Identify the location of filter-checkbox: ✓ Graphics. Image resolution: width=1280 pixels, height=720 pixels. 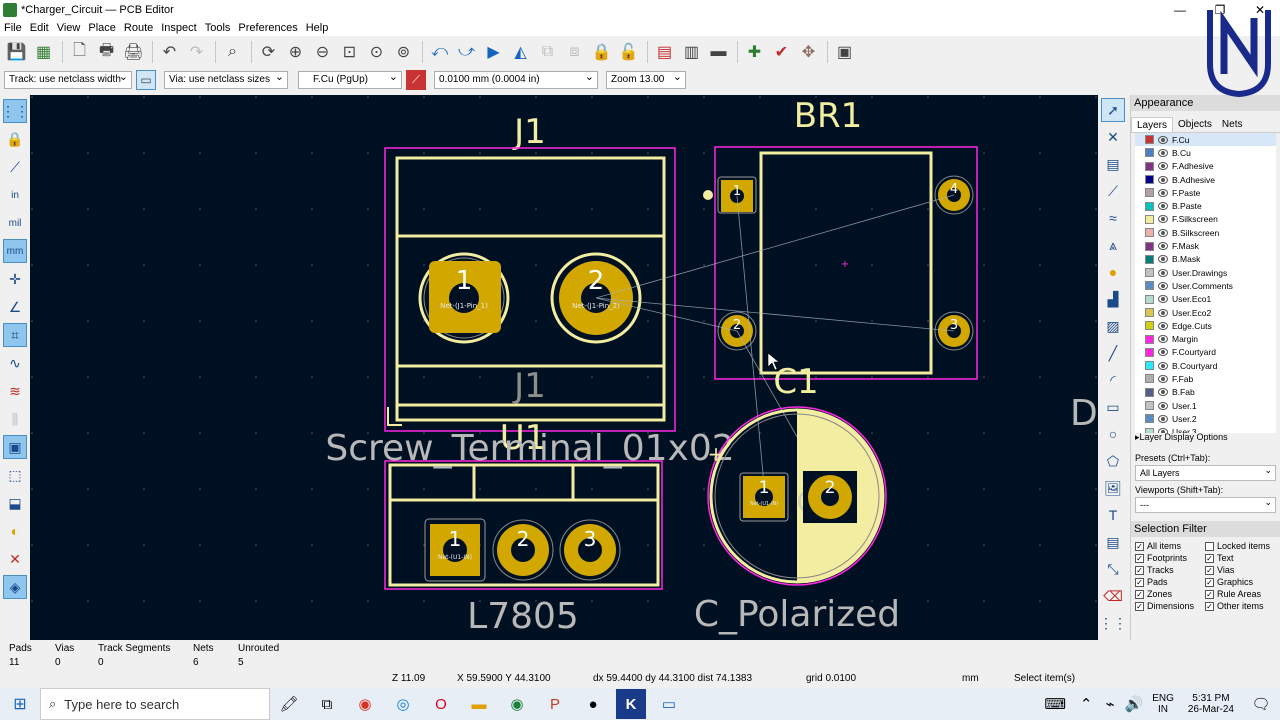
(1240, 582).